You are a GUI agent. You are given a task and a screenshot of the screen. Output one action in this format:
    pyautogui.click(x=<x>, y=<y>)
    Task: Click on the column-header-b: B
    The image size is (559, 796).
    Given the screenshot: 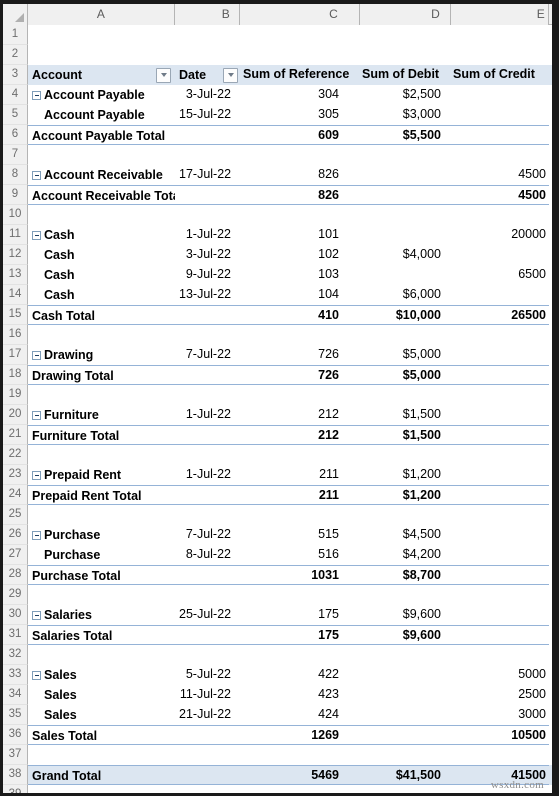 What is the action you would take?
    pyautogui.click(x=207, y=14)
    